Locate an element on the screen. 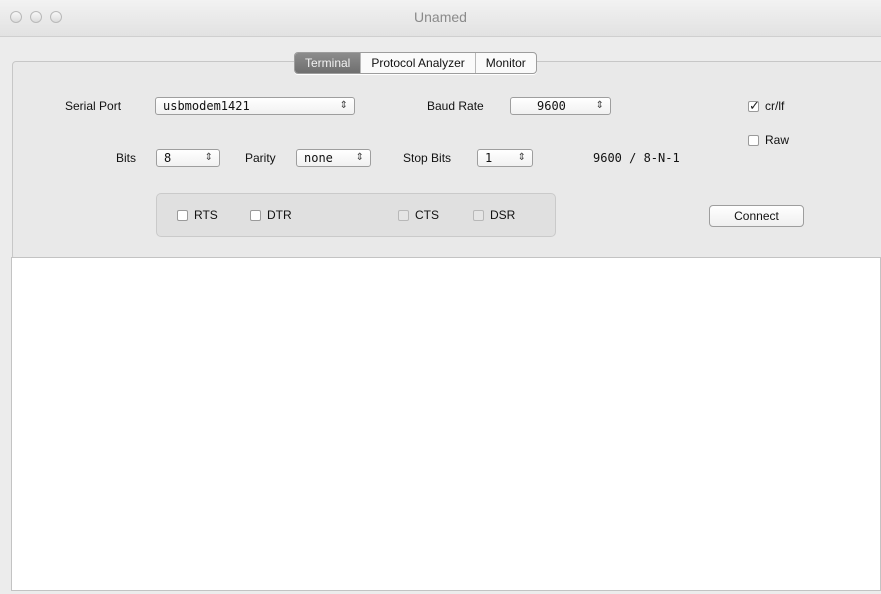 Image resolution: width=881 pixels, height=594 pixels. title-bar: Unamed is located at coordinates (440, 18).